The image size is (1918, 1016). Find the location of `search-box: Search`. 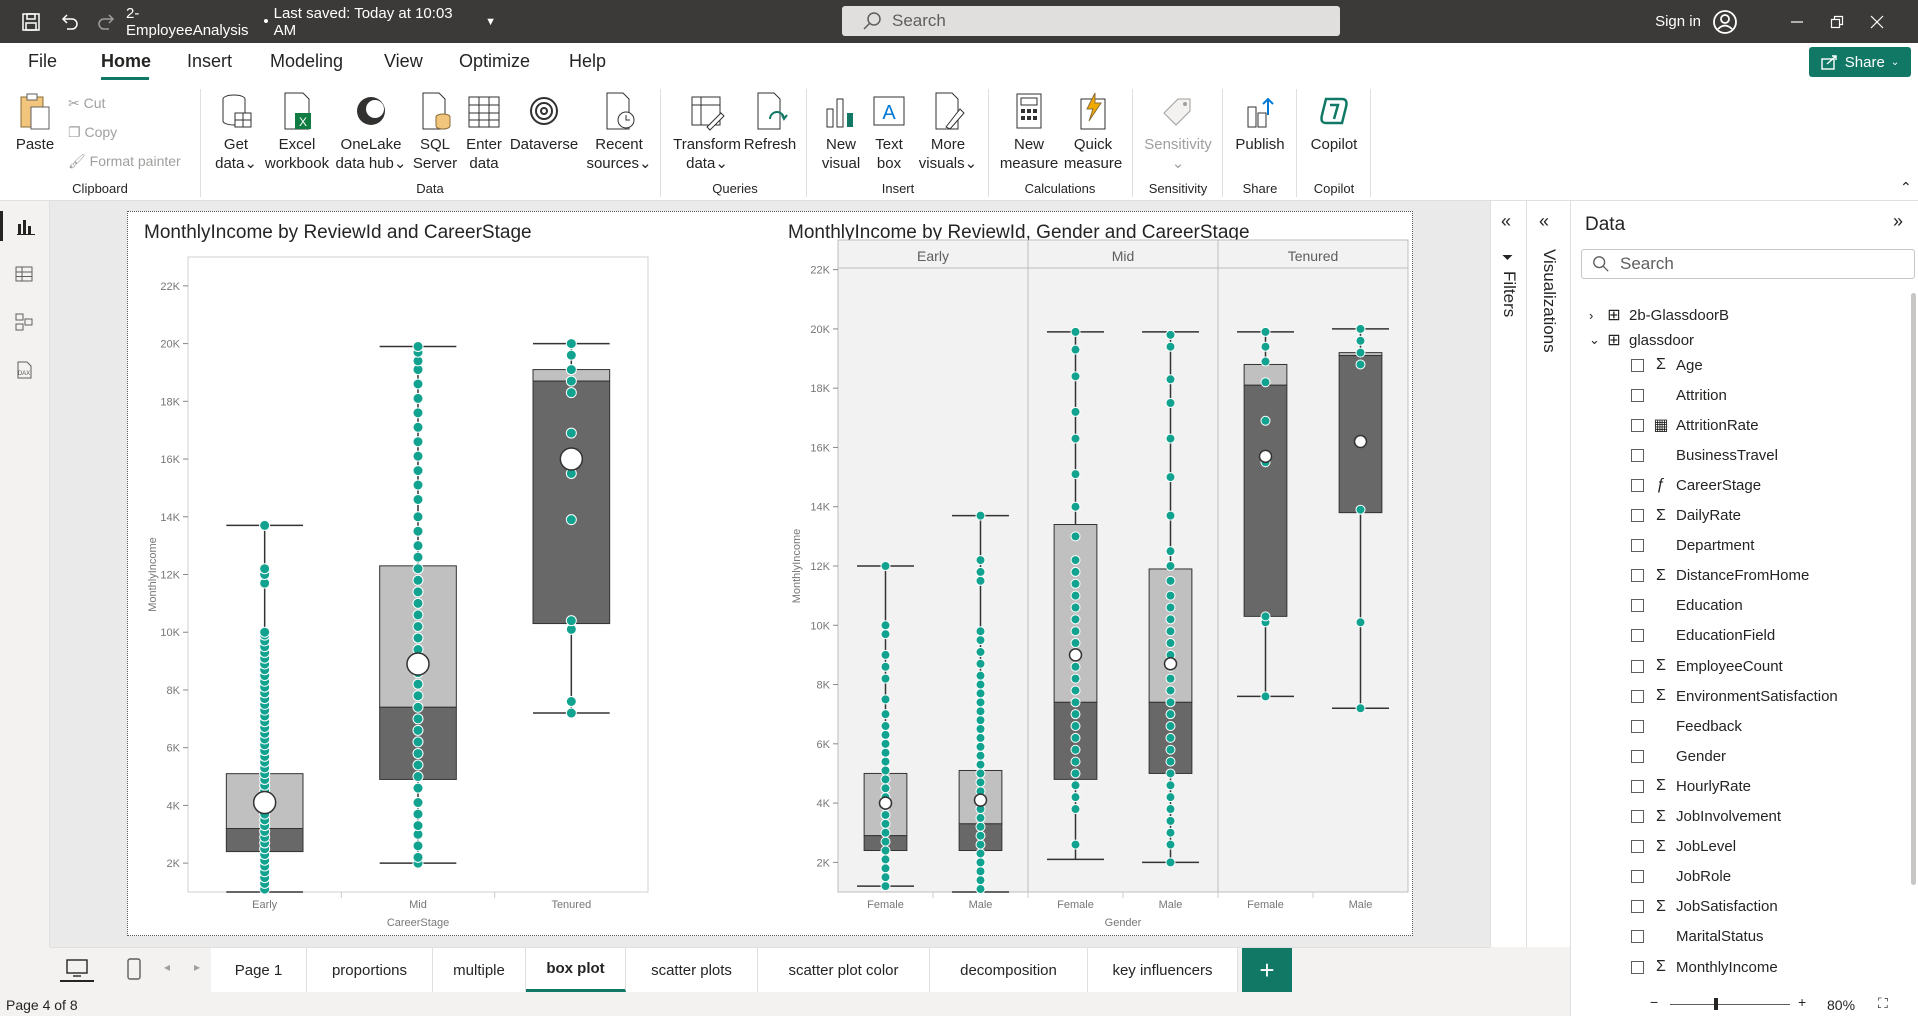

search-box: Search is located at coordinates (1091, 21).